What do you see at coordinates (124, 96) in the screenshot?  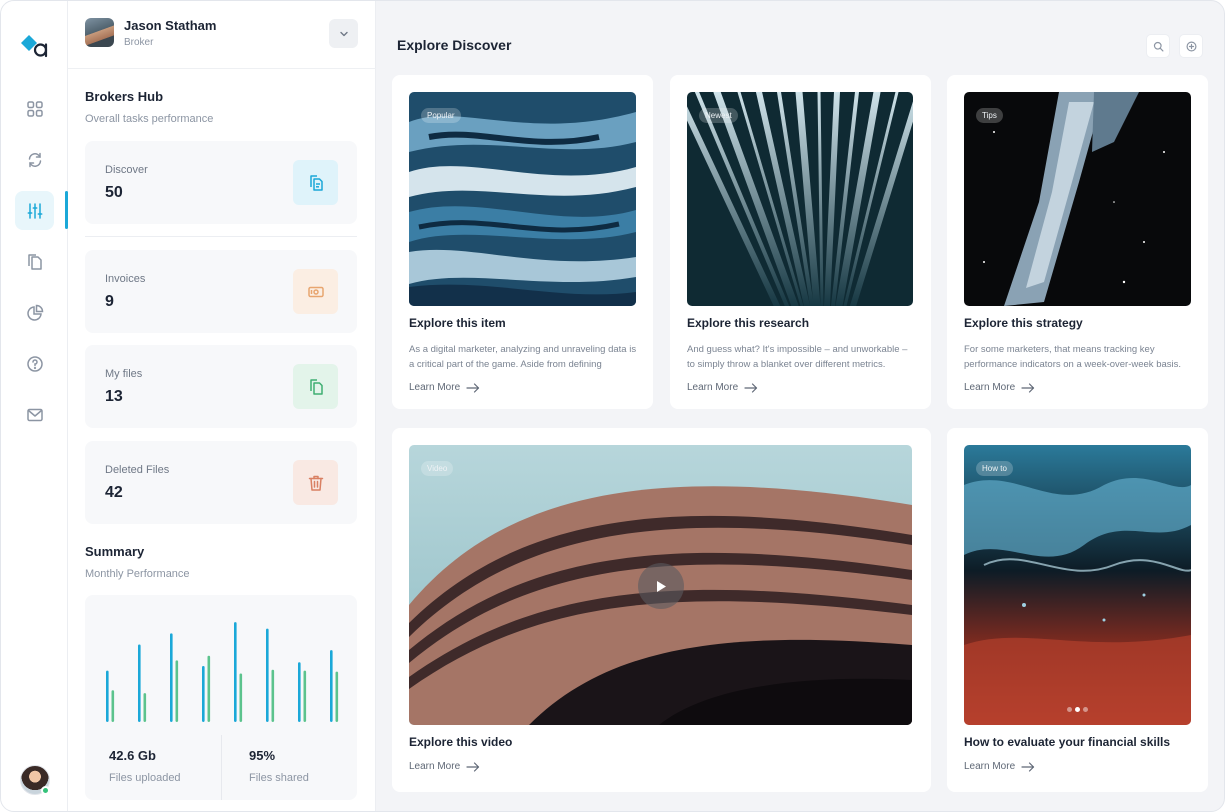 I see `hub-title: Brokers Hub` at bounding box center [124, 96].